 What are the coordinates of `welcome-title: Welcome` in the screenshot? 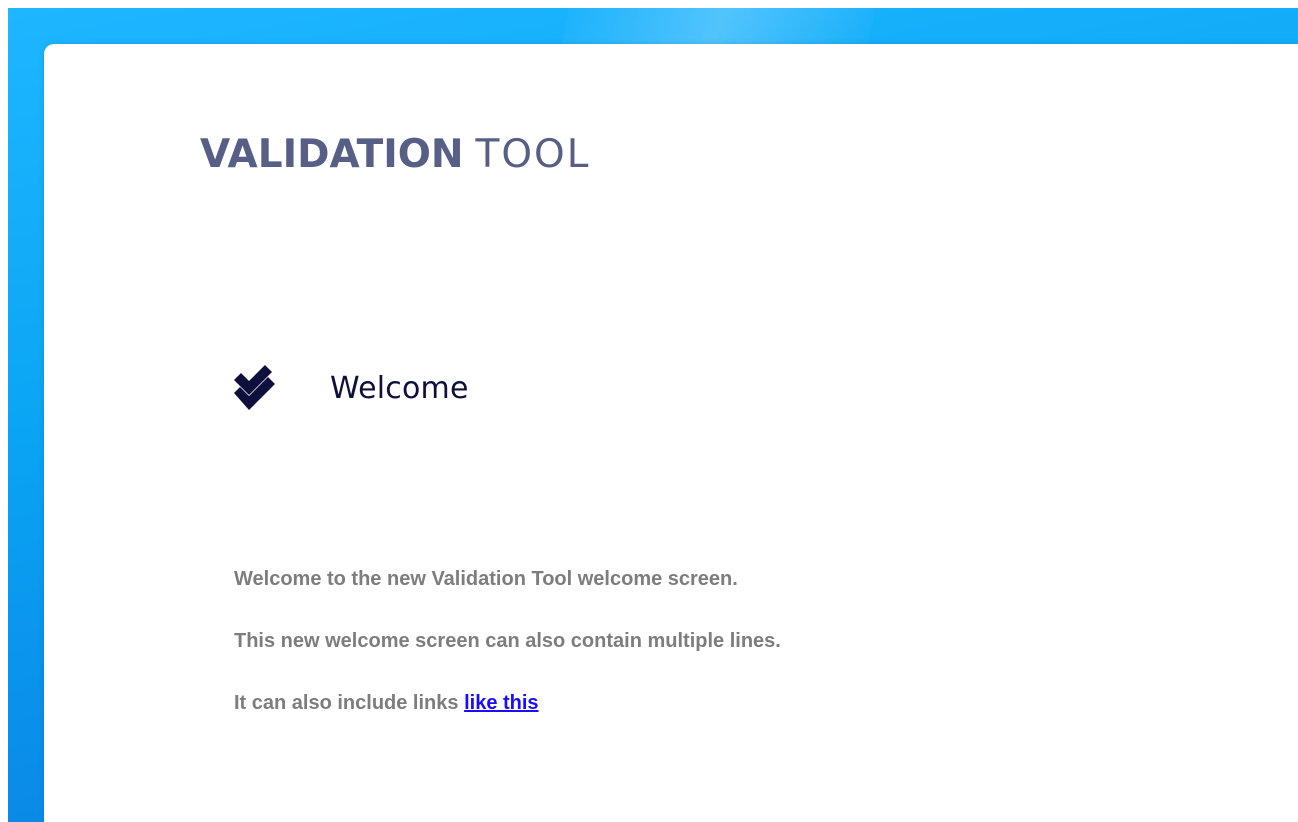 It's located at (399, 388).